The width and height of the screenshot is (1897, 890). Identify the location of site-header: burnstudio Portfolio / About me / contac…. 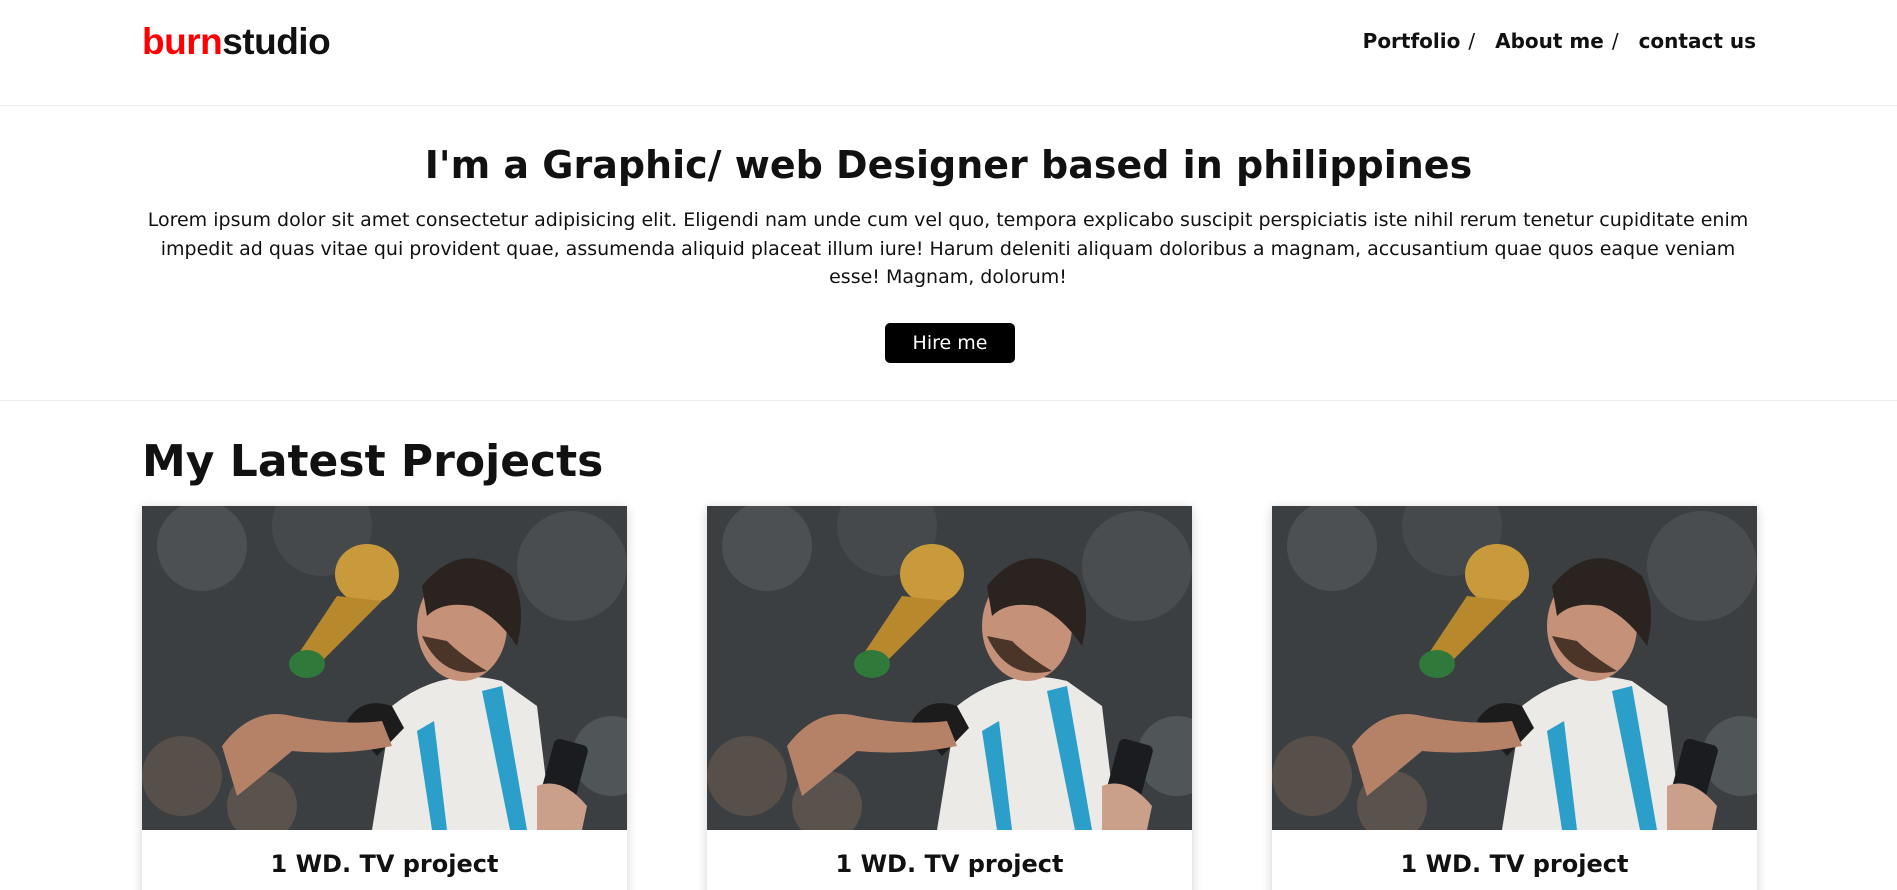
(948, 53).